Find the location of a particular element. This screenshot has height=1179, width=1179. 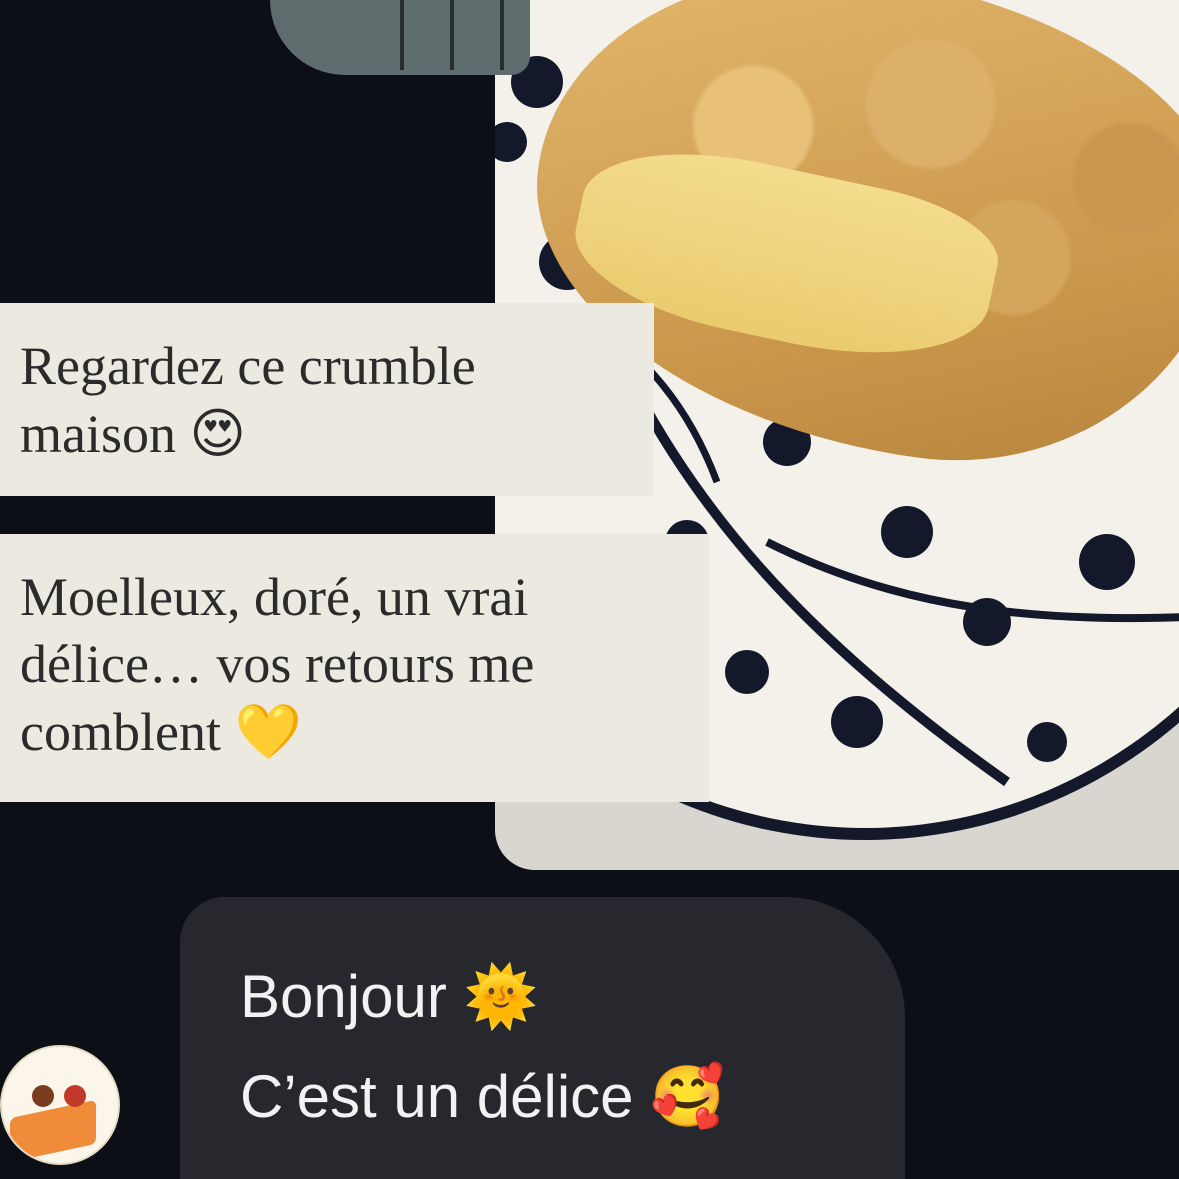

caption-line: maison 😍 is located at coordinates (327, 434).